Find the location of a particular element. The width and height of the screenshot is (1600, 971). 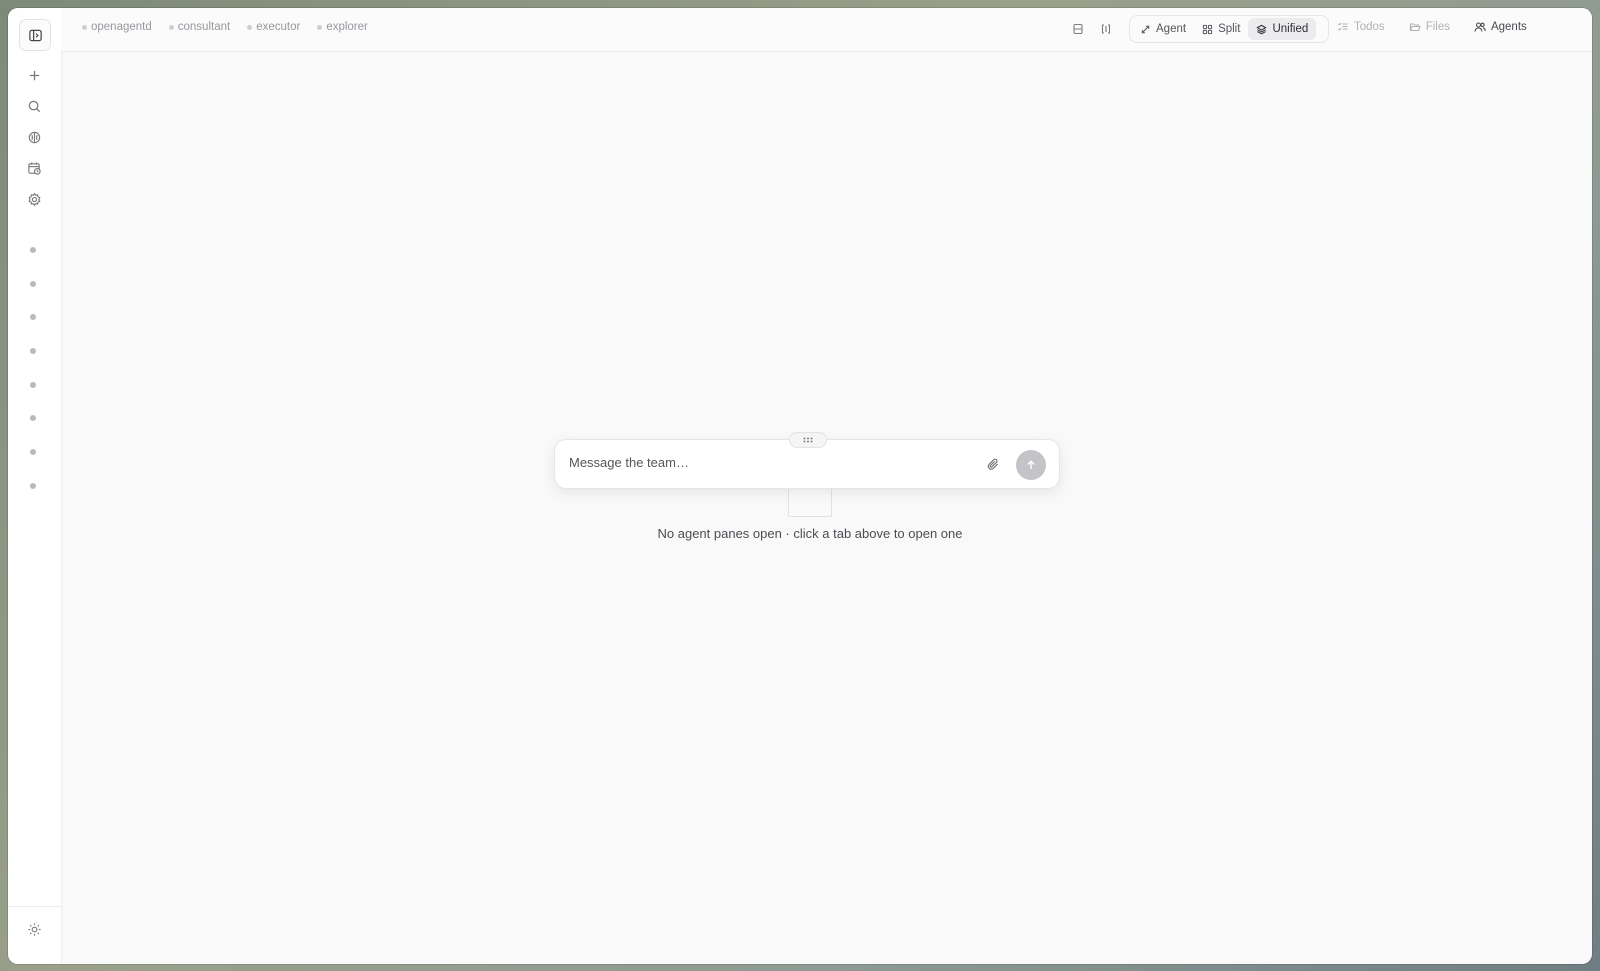

mode-agent-button: Agent is located at coordinates (1163, 29).